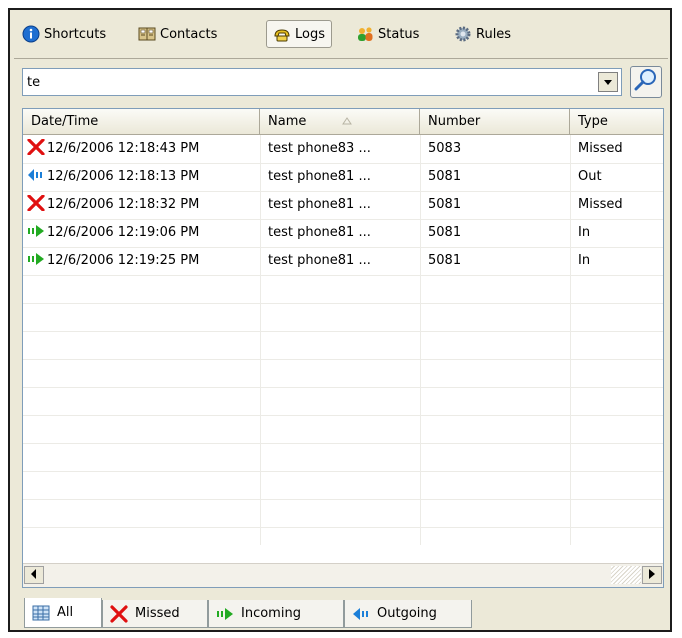 The height and width of the screenshot is (638, 682). I want to click on toolbar-rules: Rules, so click(482, 34).